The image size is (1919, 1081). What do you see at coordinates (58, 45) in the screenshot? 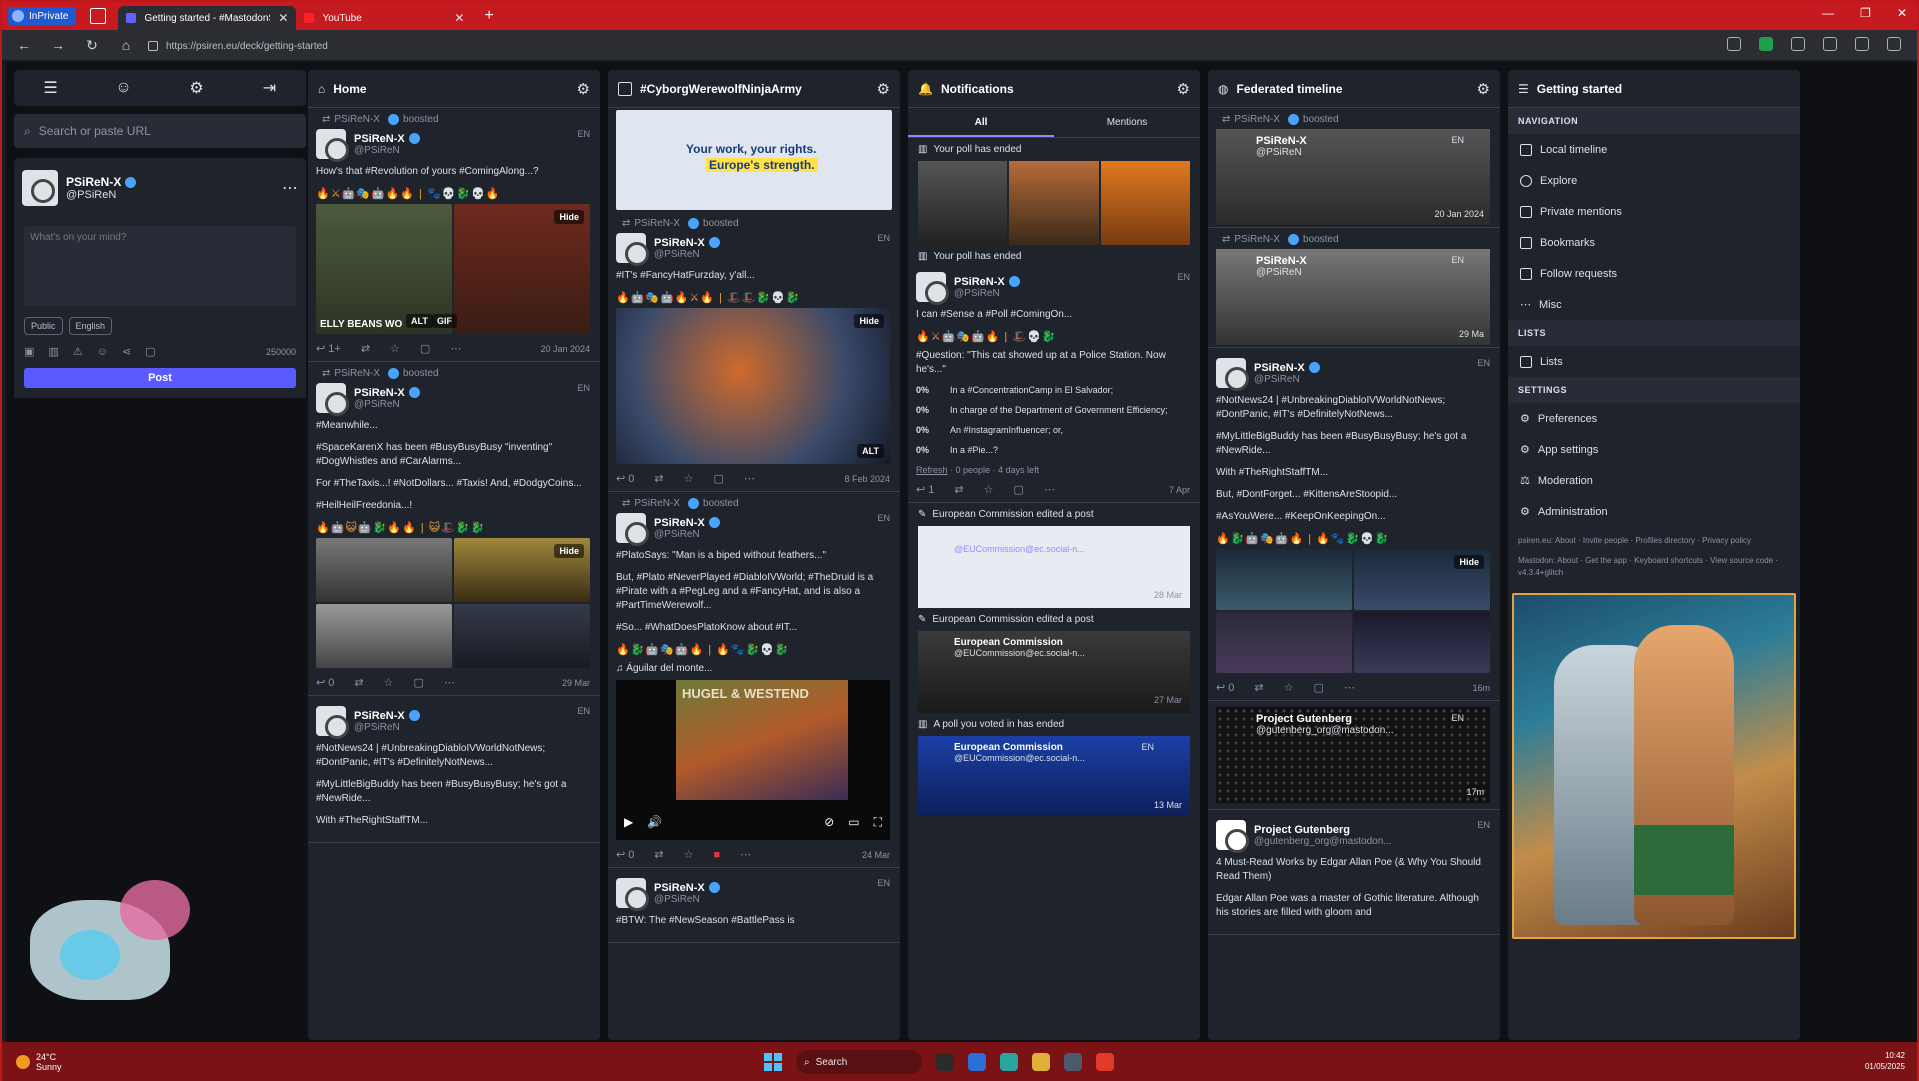
I see `forward-icon: →` at bounding box center [58, 45].